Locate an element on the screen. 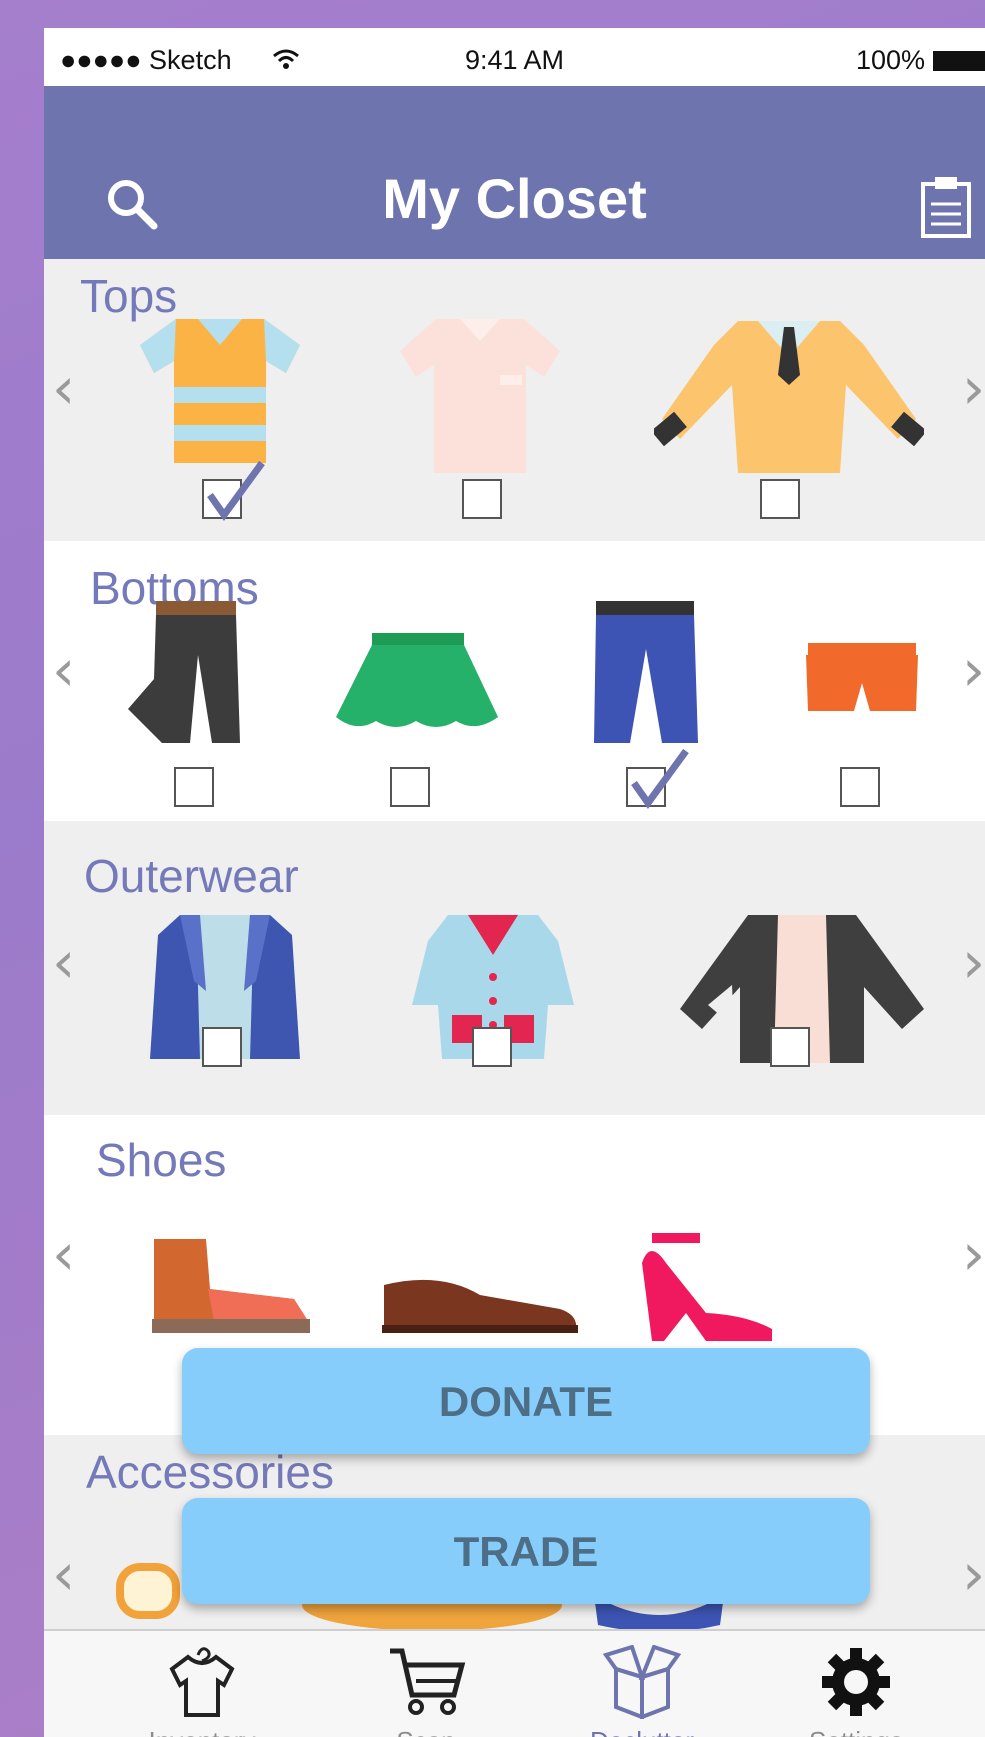  tab-bar: Inventory Scan Declutter is located at coordinates (514, 1683).